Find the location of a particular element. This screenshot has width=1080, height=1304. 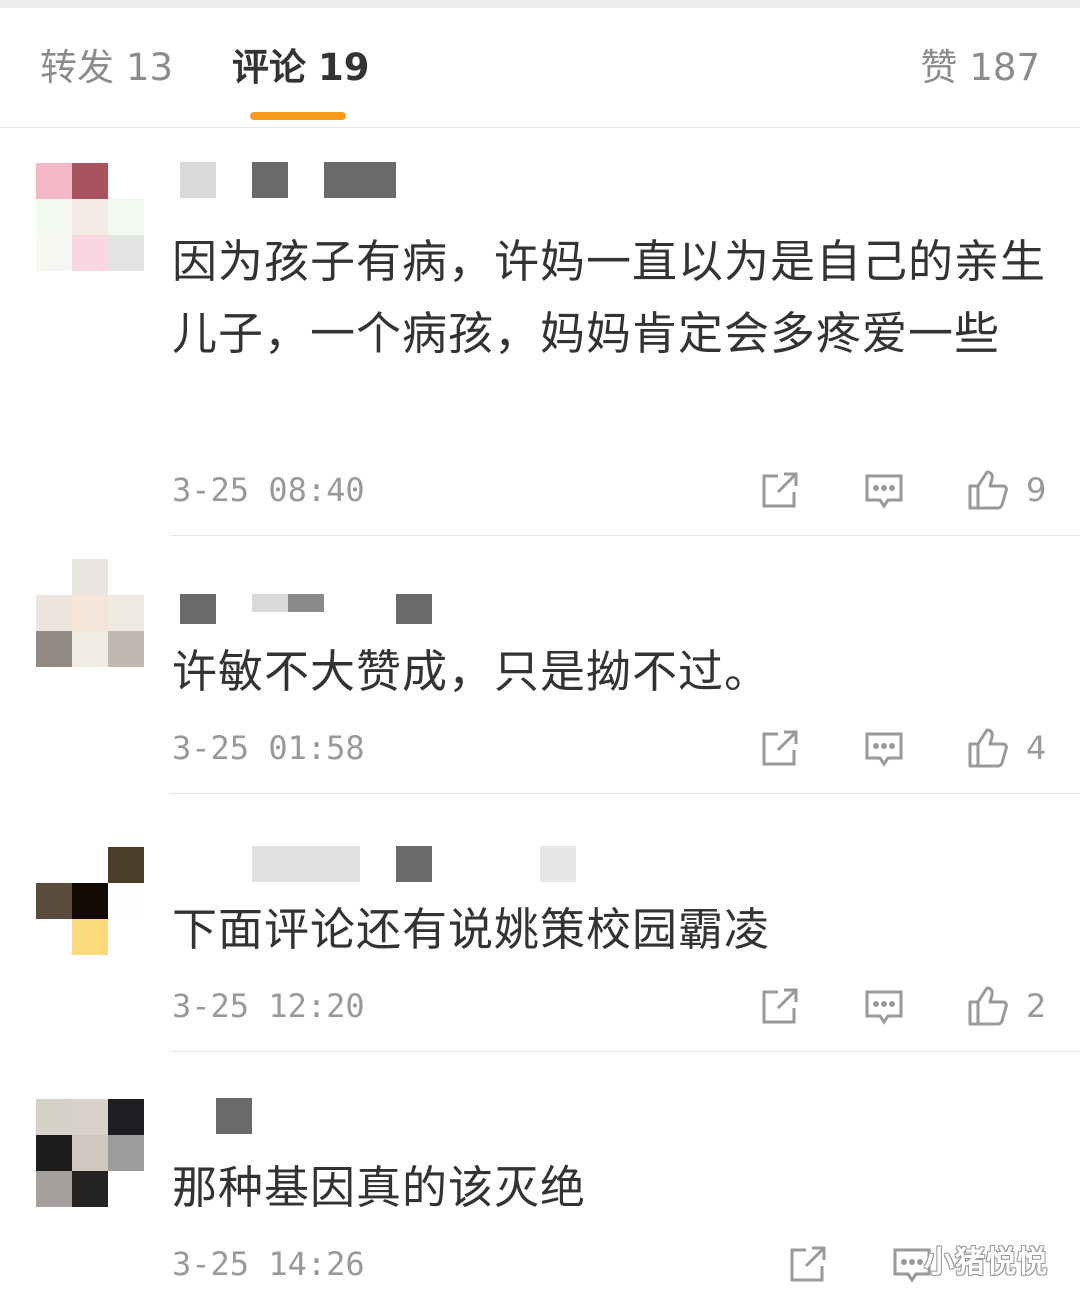

tab-comments-label: 评论 is located at coordinates (269, 67).